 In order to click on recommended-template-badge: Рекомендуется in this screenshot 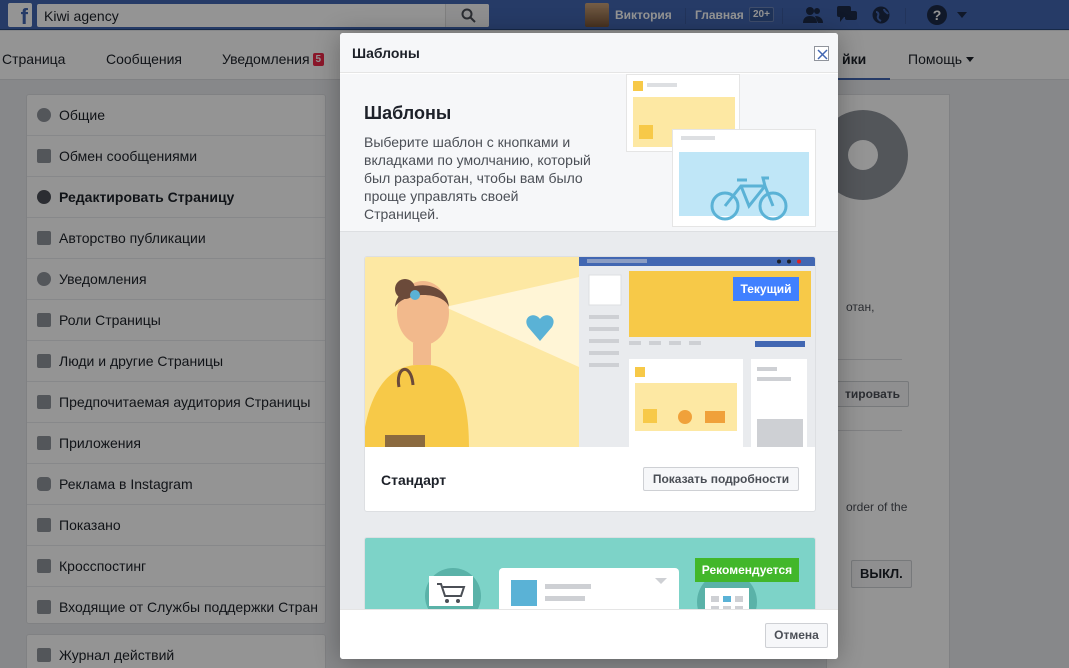, I will do `click(747, 570)`.